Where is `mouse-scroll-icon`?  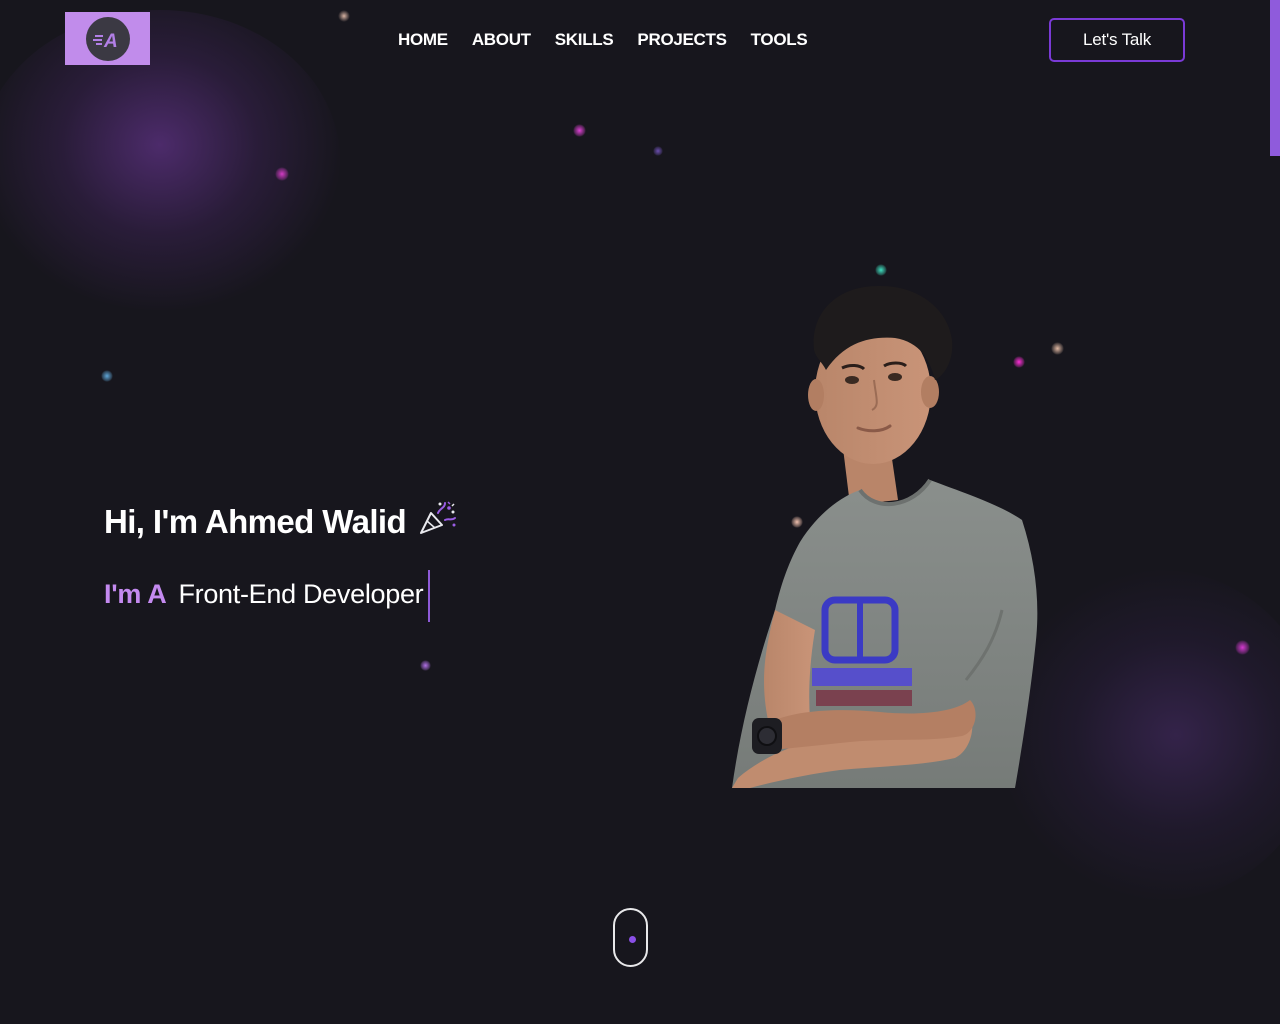 mouse-scroll-icon is located at coordinates (630, 937).